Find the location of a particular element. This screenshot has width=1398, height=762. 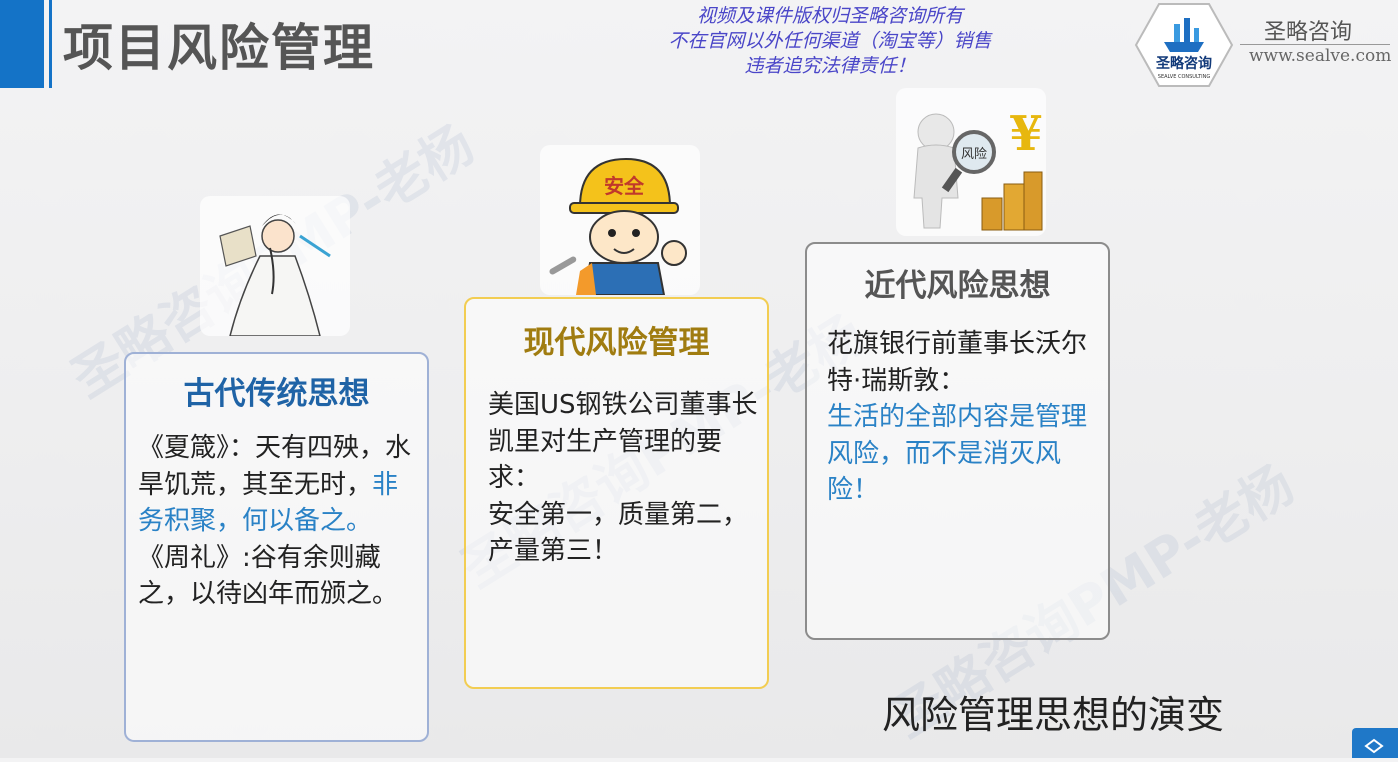

quote-xiazhen: 《夏箴》：天有四殃，水旱饥荒，其至无时，非务积聚，何以备之。 is located at coordinates (278, 485).